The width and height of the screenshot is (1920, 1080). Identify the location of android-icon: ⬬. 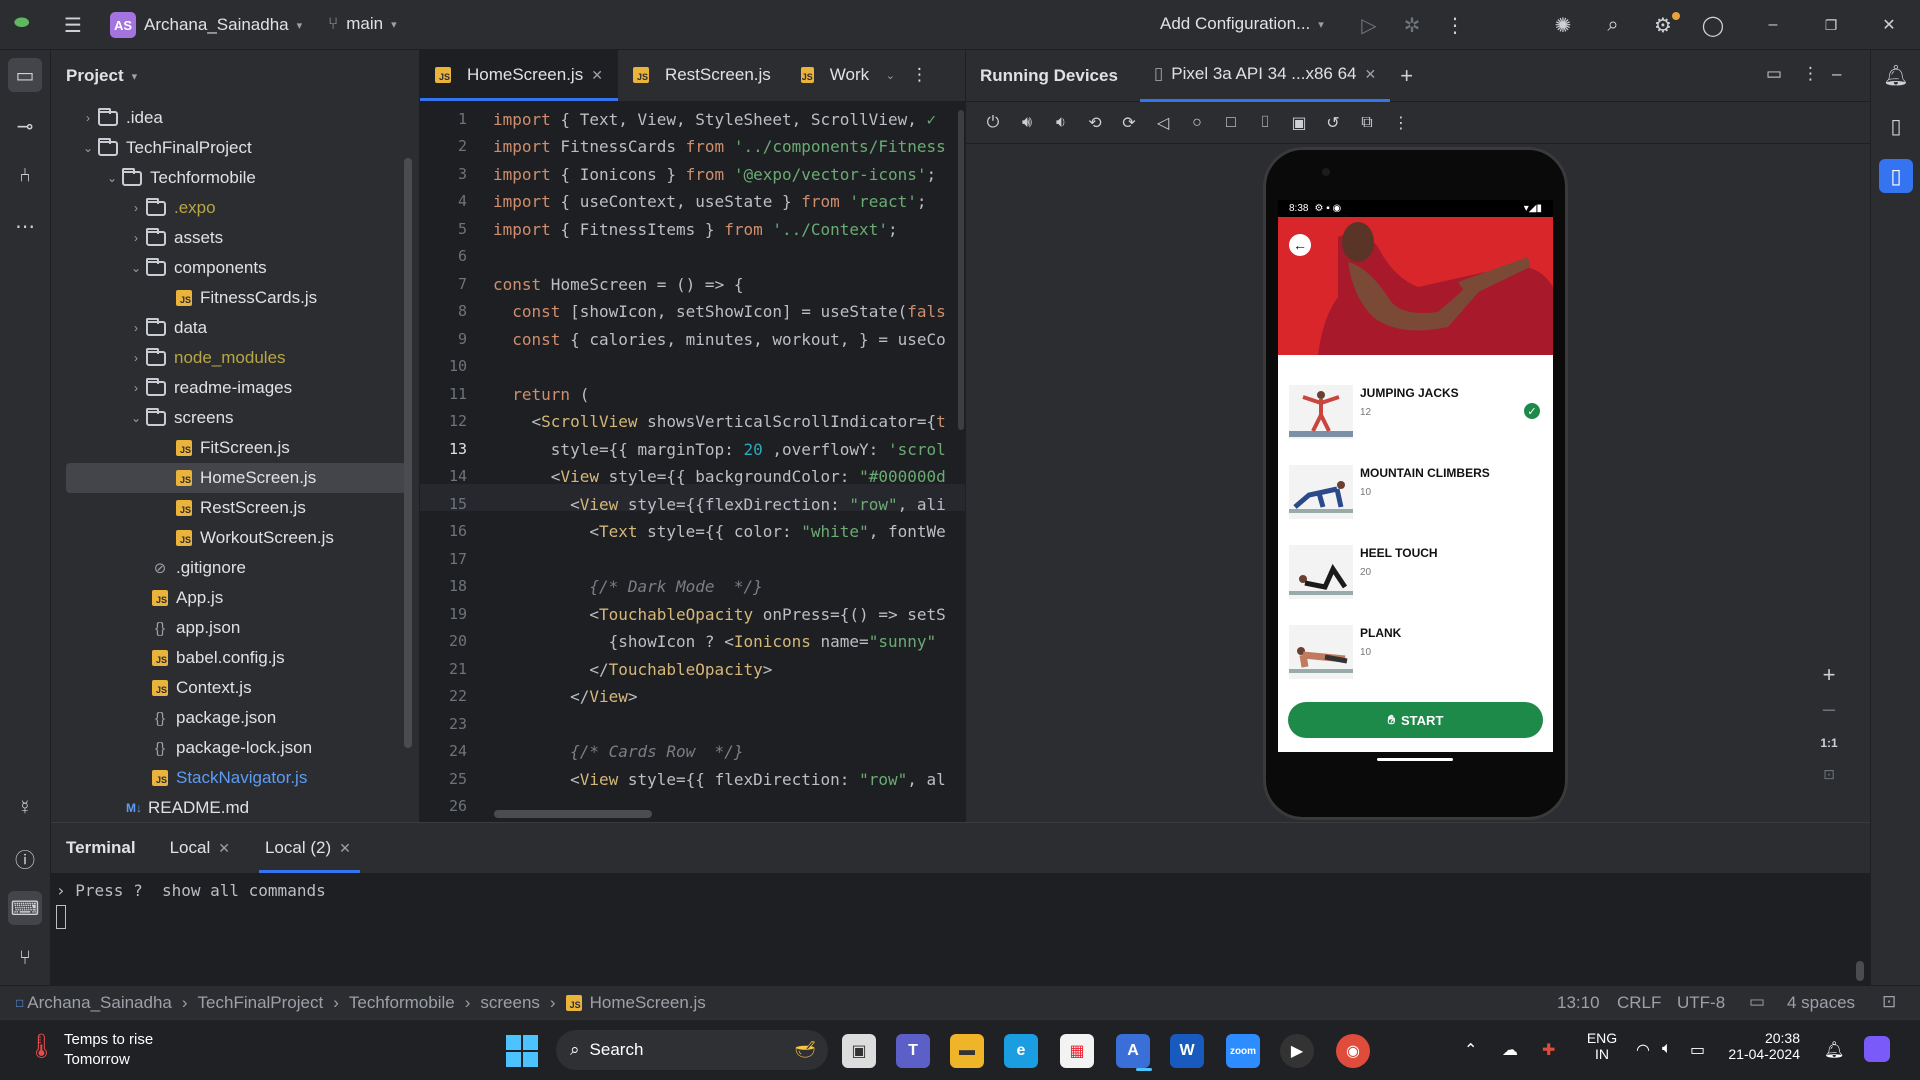
(21, 22).